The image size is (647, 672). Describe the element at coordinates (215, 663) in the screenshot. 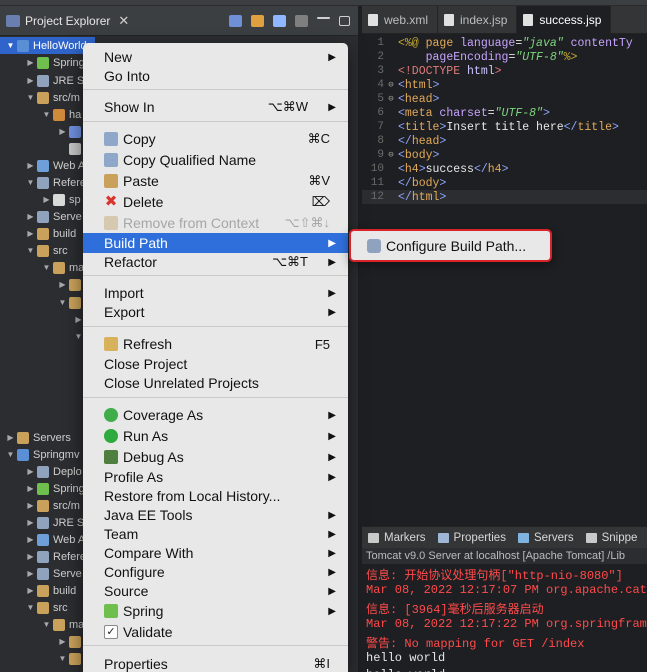

I see `menu-item-properties: Properties ⌘I` at that location.